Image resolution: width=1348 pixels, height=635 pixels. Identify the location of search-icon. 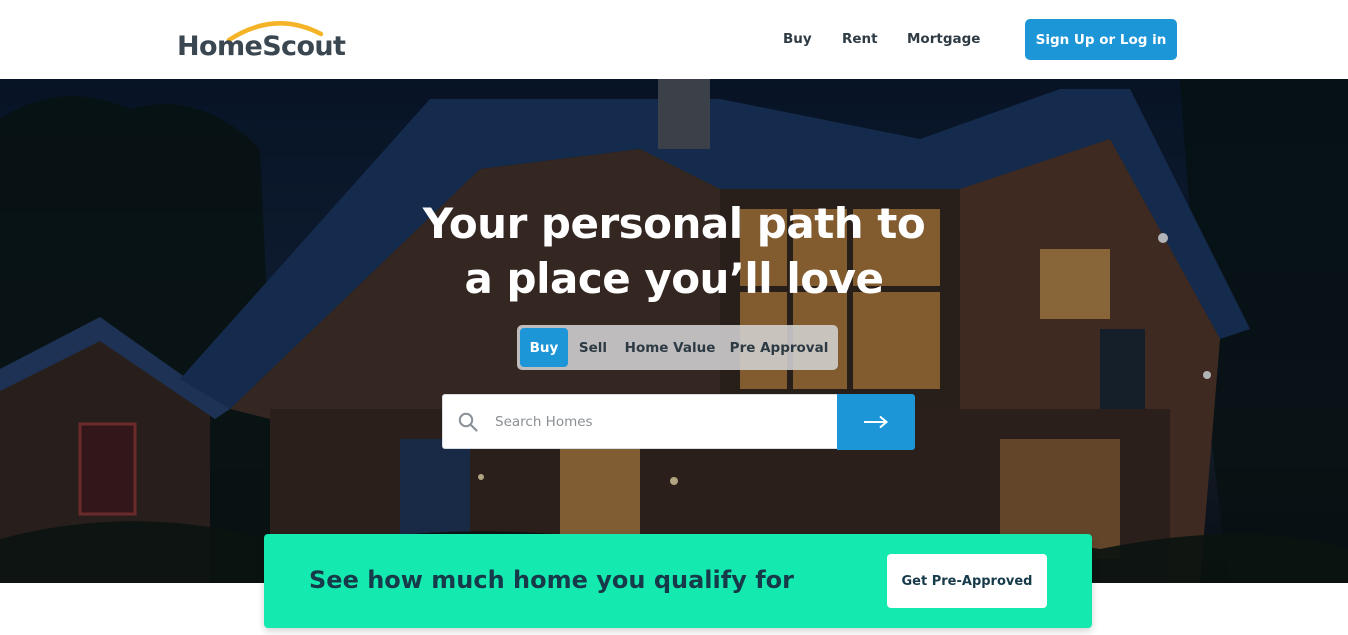
(468, 422).